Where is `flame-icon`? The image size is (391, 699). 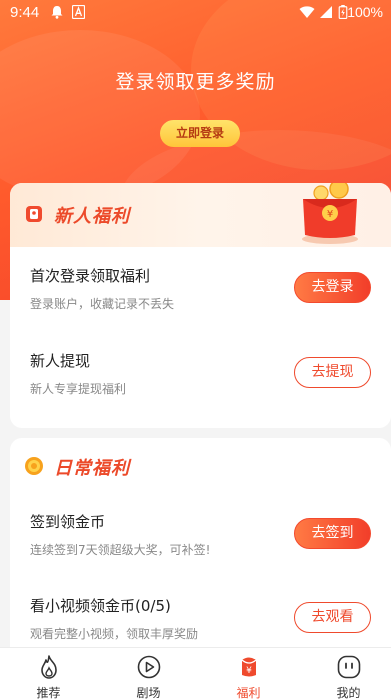
flame-icon is located at coordinates (49, 667).